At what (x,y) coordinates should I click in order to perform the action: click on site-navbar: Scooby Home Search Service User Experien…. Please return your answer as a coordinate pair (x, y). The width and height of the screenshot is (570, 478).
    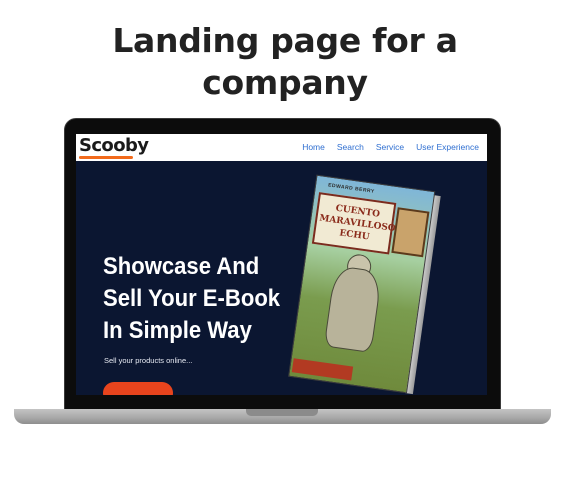
    Looking at the image, I should click on (281, 147).